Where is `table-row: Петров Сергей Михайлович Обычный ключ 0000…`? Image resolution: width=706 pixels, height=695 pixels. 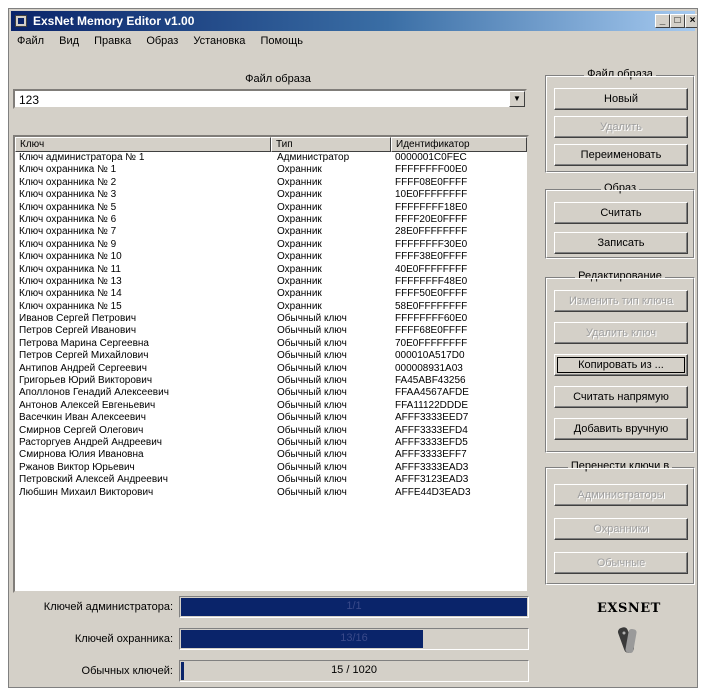
table-row: Петров Сергей Михайлович Обычный ключ 0000… is located at coordinates (271, 356).